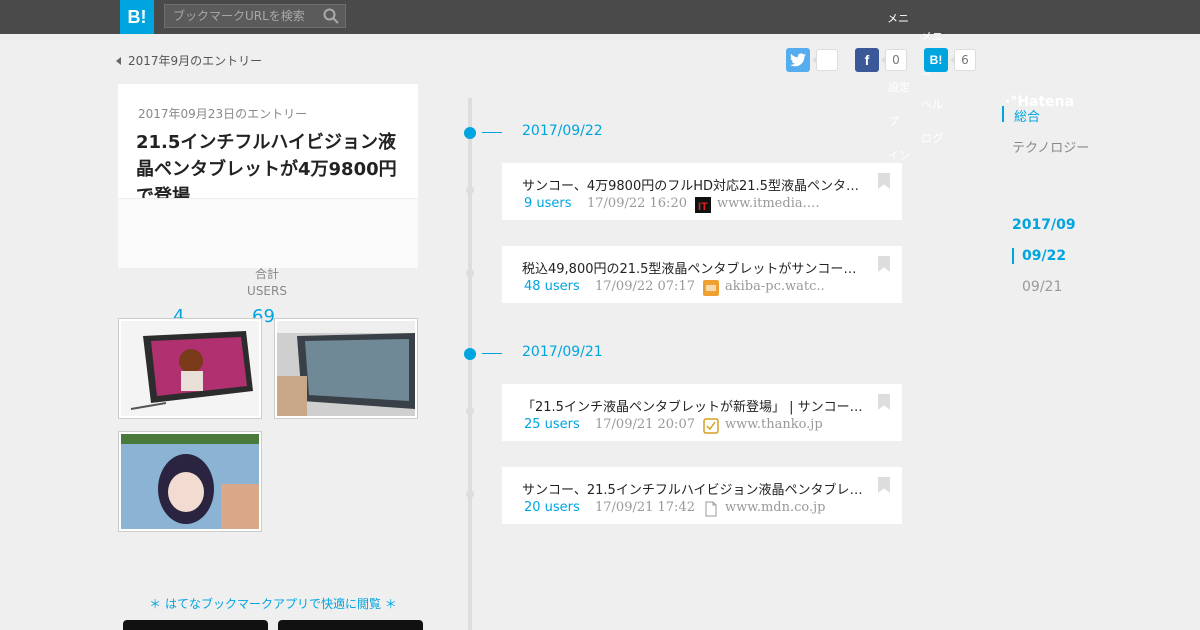 This screenshot has width=1200, height=630. I want to click on users-count-link: 9 users, so click(548, 203).